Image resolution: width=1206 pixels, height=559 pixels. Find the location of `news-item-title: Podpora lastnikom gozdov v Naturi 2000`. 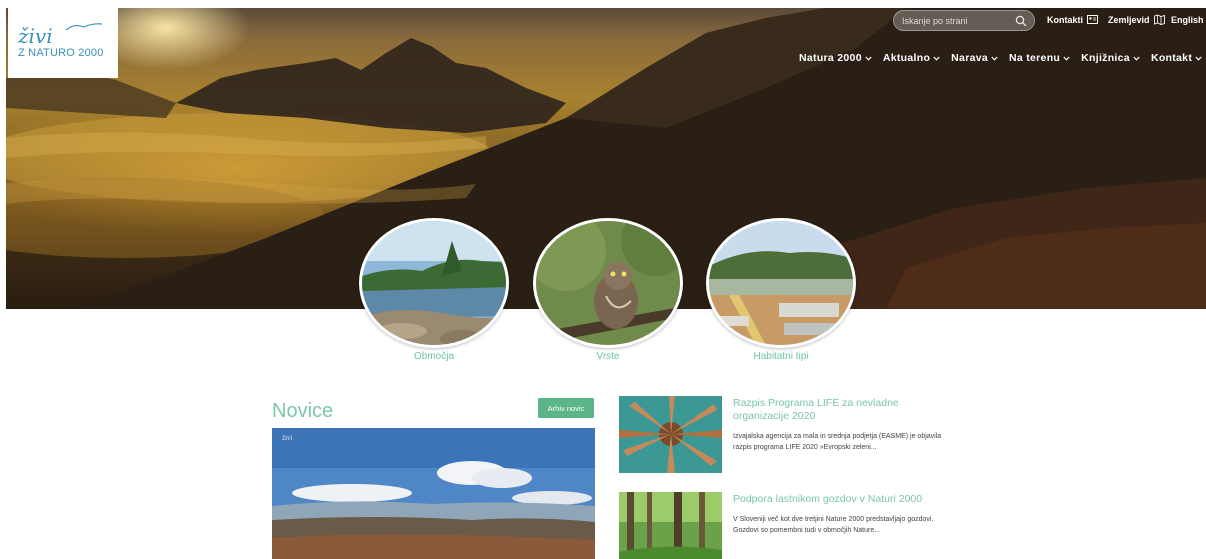

news-item-title: Podpora lastnikom gozdov v Naturi 2000 is located at coordinates (843, 499).